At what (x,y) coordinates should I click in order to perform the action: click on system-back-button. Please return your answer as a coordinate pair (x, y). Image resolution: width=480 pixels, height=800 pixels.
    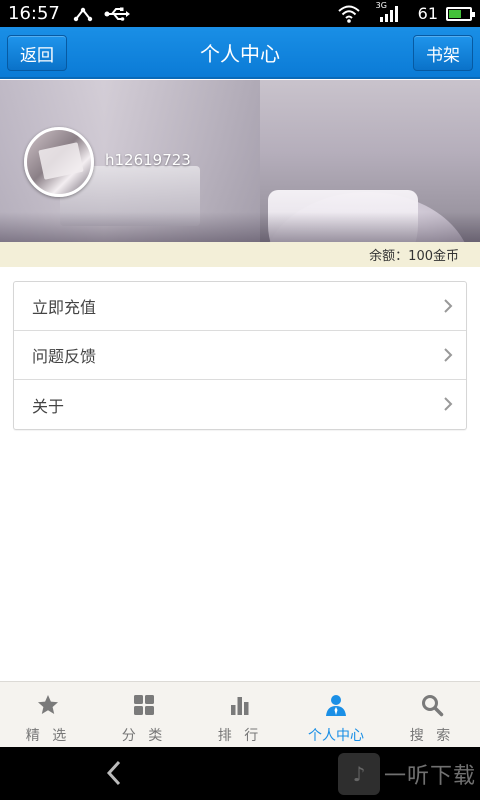
    Looking at the image, I should click on (114, 773).